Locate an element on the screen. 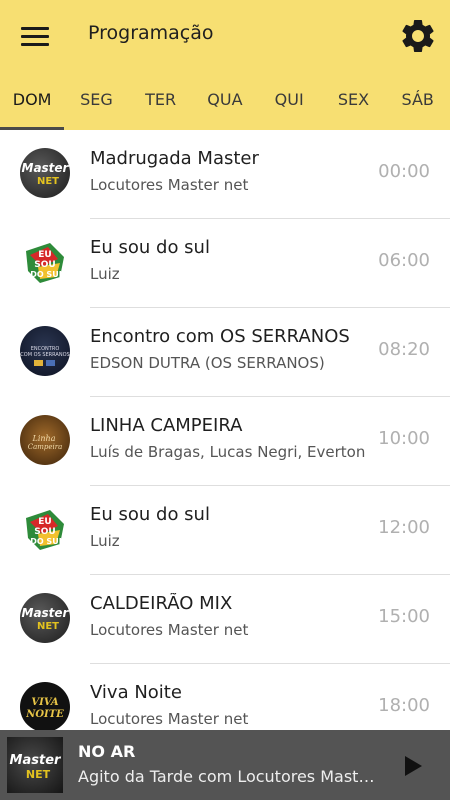 This screenshot has height=800, width=450. program-title: LINHA CAMPEIRA is located at coordinates (166, 425).